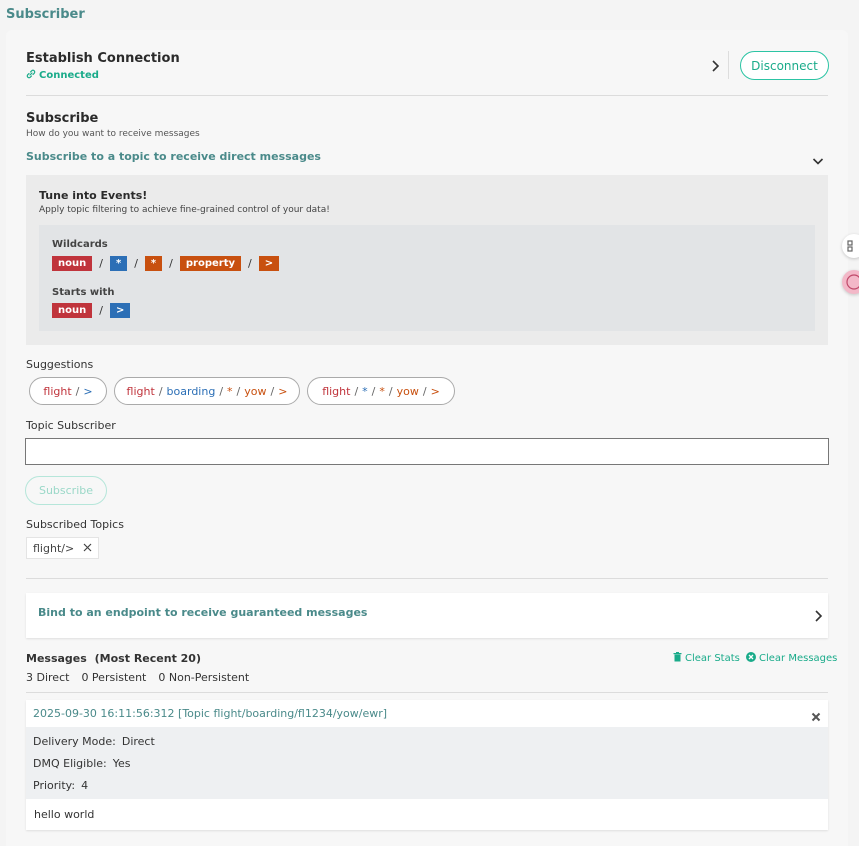 Image resolution: width=859 pixels, height=846 pixels. I want to click on page-title: Subscriber, so click(45, 14).